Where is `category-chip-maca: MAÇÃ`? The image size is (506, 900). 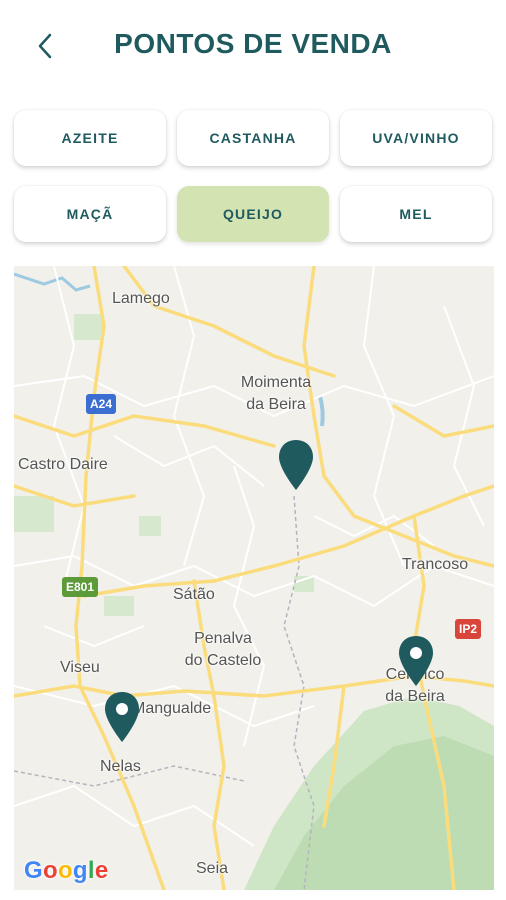 category-chip-maca: MAÇÃ is located at coordinates (90, 214).